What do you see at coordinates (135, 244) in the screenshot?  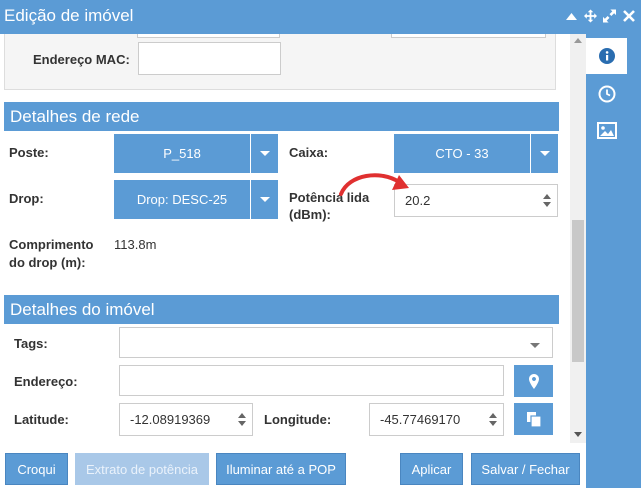 I see `comprimento-value: 113.8m` at bounding box center [135, 244].